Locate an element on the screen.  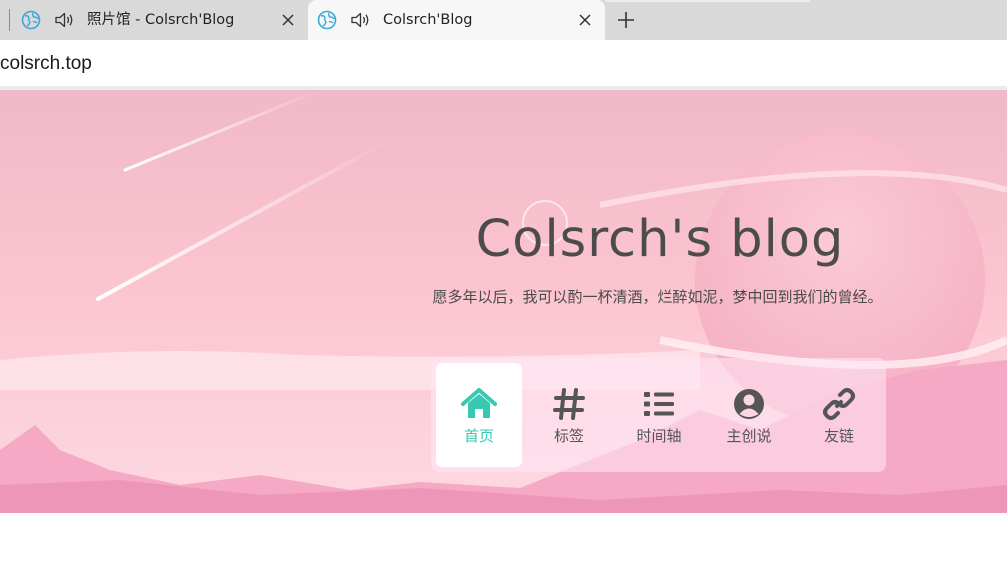
nav-item-friend-links: 友链 is located at coordinates (839, 415).